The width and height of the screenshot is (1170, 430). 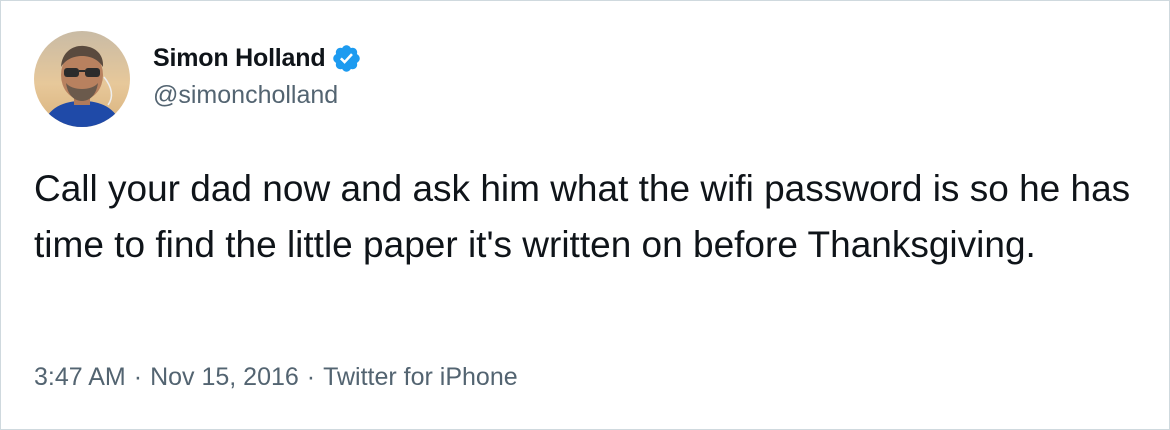 What do you see at coordinates (346, 58) in the screenshot?
I see `verified-badge-icon` at bounding box center [346, 58].